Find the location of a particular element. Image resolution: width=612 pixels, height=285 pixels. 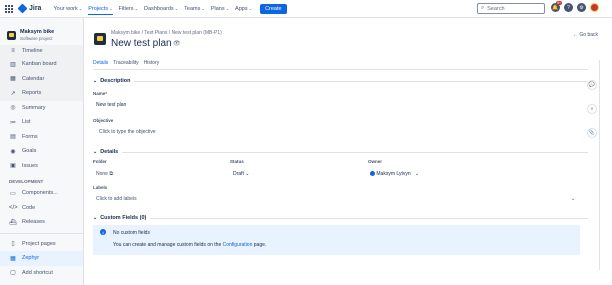

folder-field: None ⧉ is located at coordinates (104, 174).